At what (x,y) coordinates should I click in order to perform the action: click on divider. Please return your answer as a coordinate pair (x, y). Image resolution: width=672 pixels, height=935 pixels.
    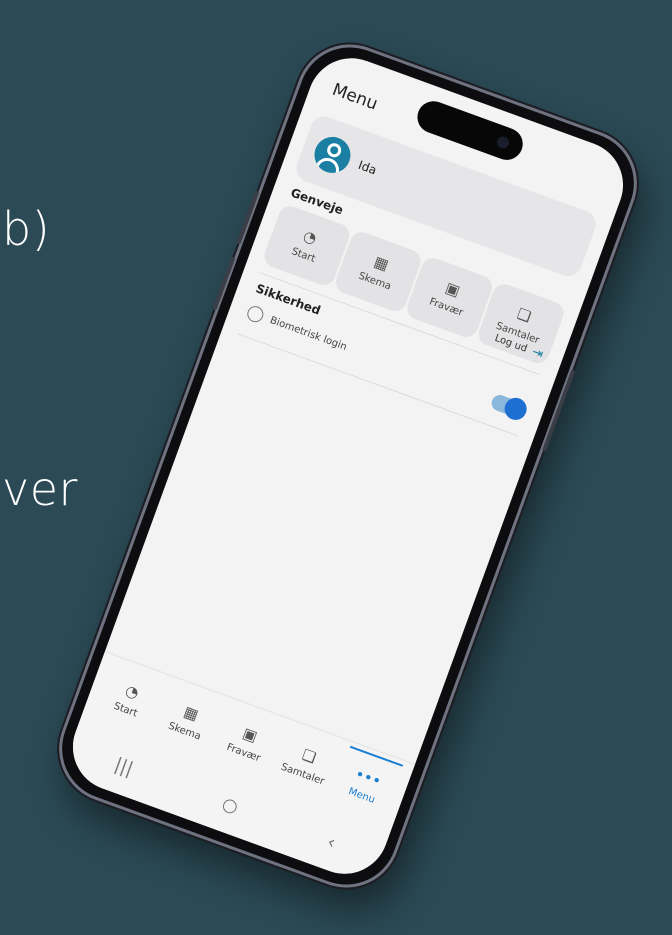
    Looking at the image, I should click on (377, 385).